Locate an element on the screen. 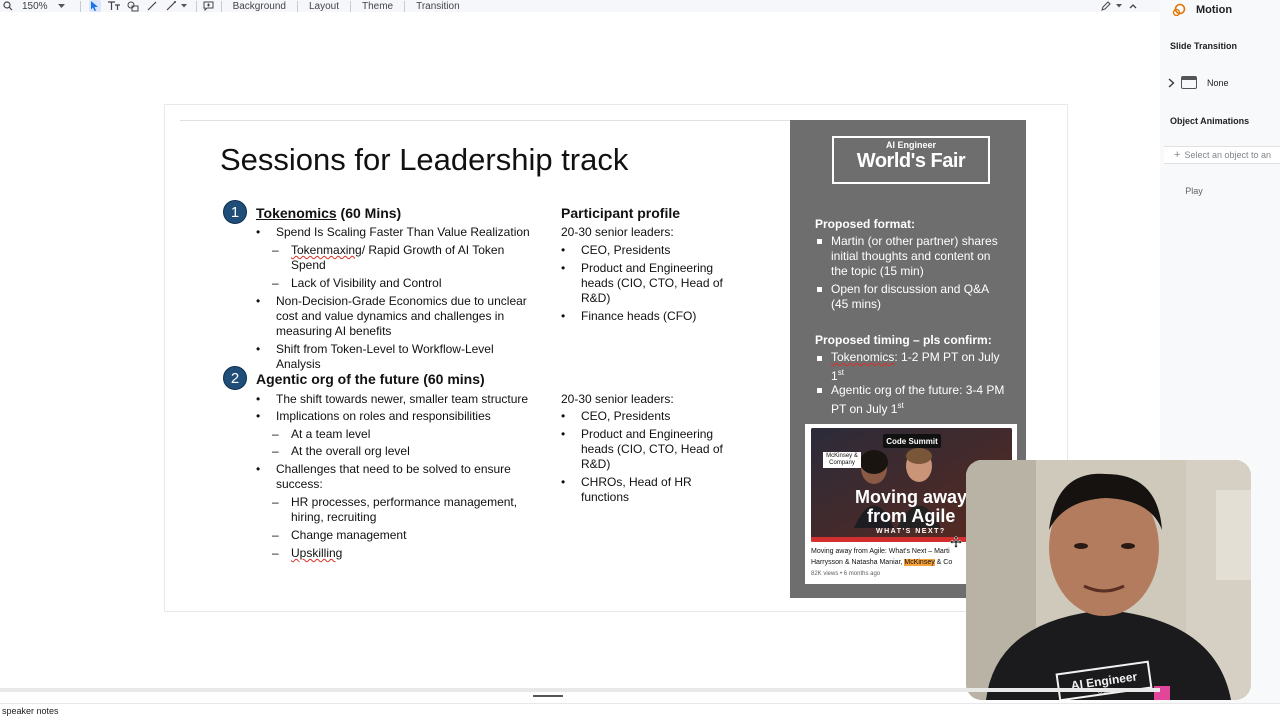 The image size is (1280, 720). s1-bullet-2-line-3: measuring AI benefits is located at coordinates (334, 331).